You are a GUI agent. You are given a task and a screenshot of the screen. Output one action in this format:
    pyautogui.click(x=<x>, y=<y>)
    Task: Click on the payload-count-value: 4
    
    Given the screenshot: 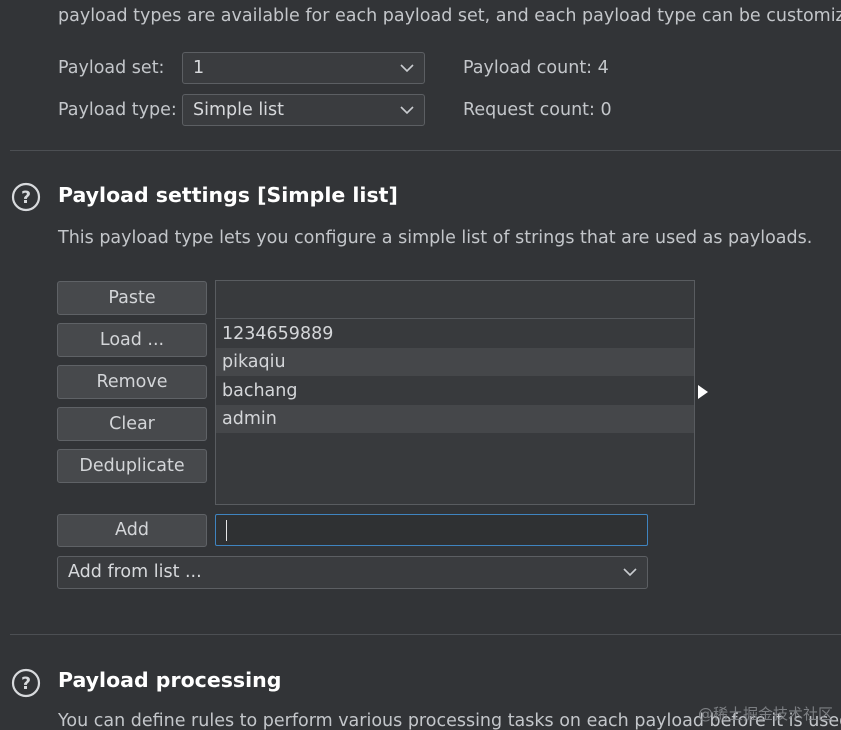 What is the action you would take?
    pyautogui.click(x=603, y=68)
    